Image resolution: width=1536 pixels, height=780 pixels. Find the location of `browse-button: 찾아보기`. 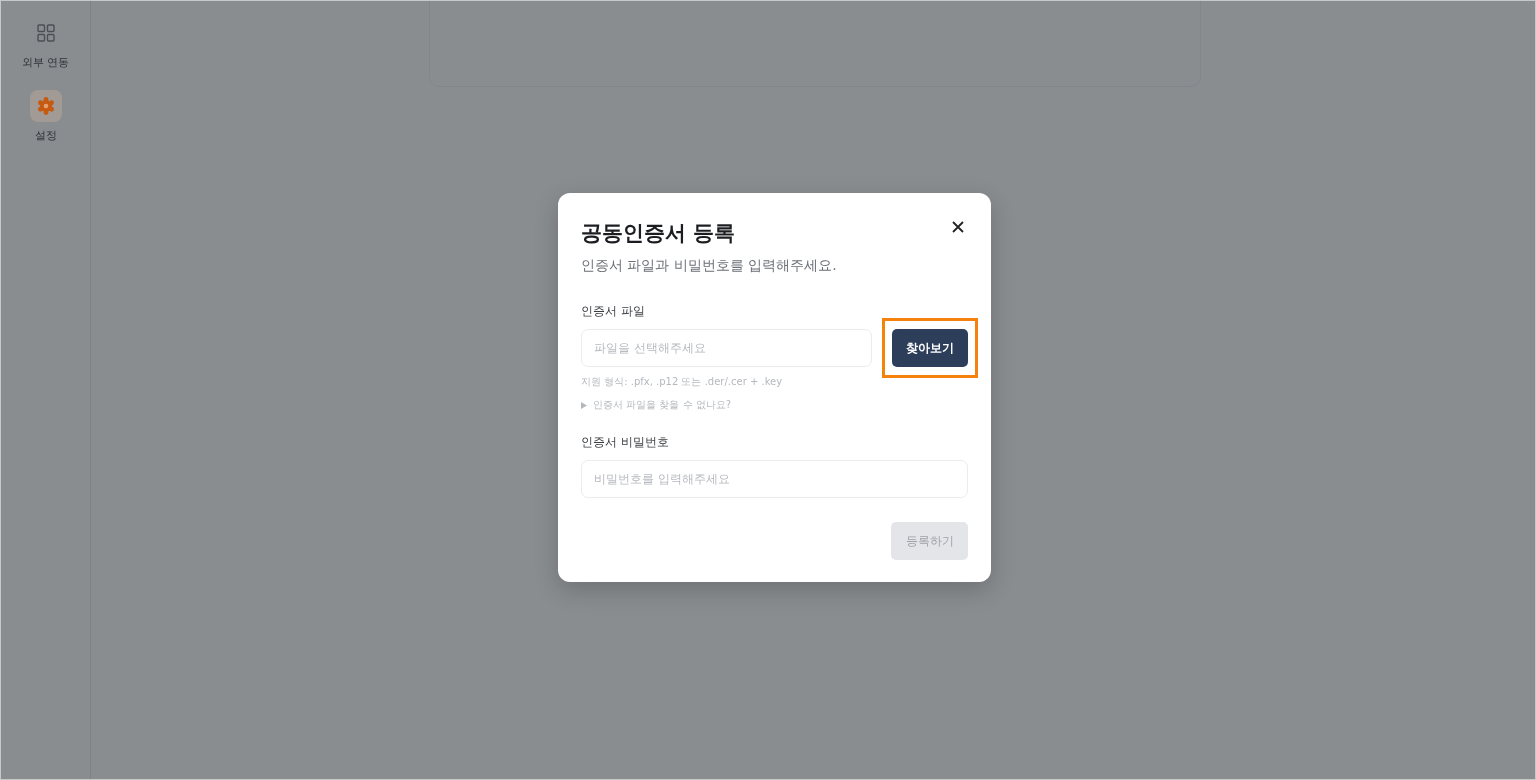

browse-button: 찾아보기 is located at coordinates (930, 348).